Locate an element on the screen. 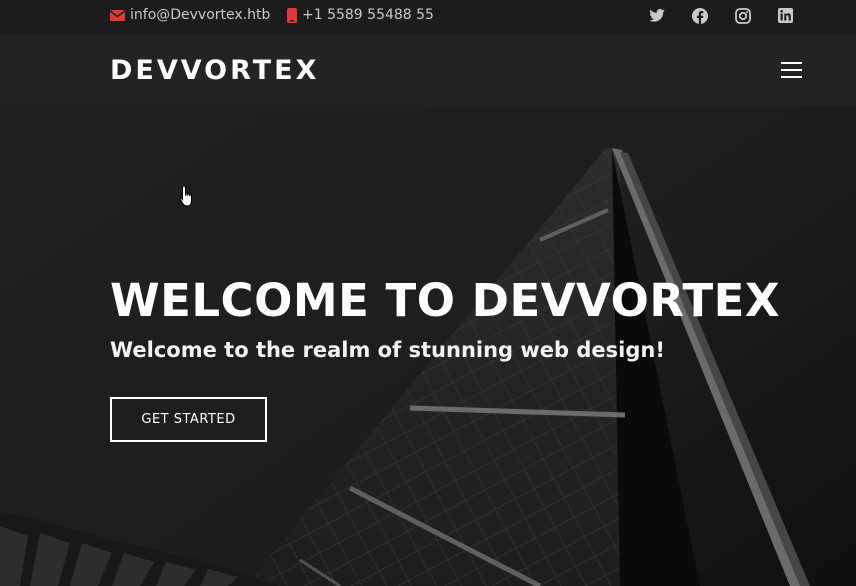 This screenshot has height=586, width=856. contact-email-text: info@Devvortex.htb is located at coordinates (200, 15).